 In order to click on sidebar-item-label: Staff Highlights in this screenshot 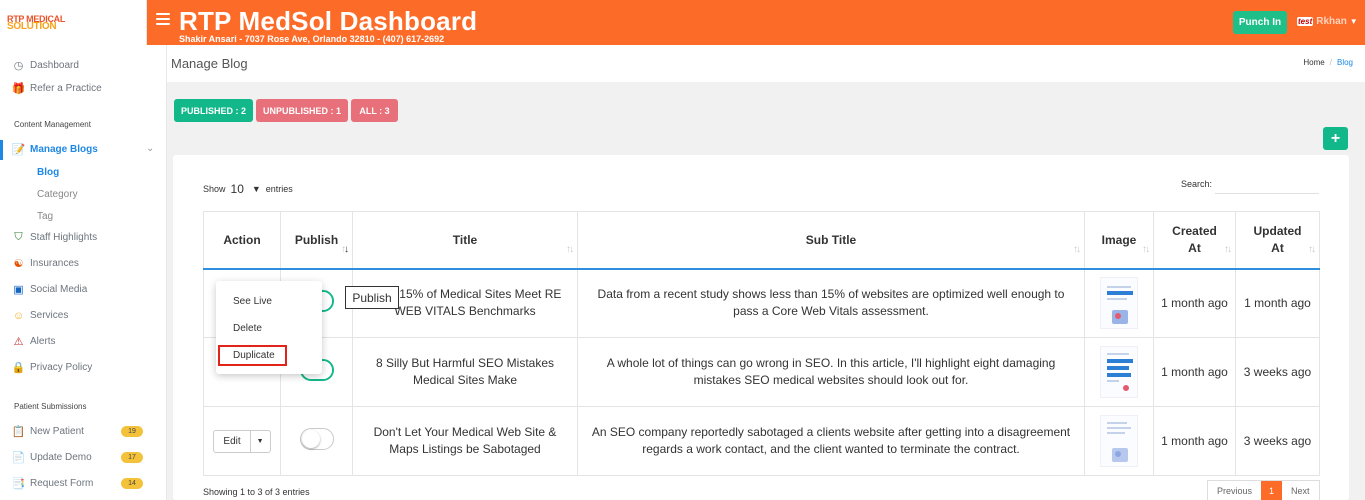, I will do `click(64, 237)`.